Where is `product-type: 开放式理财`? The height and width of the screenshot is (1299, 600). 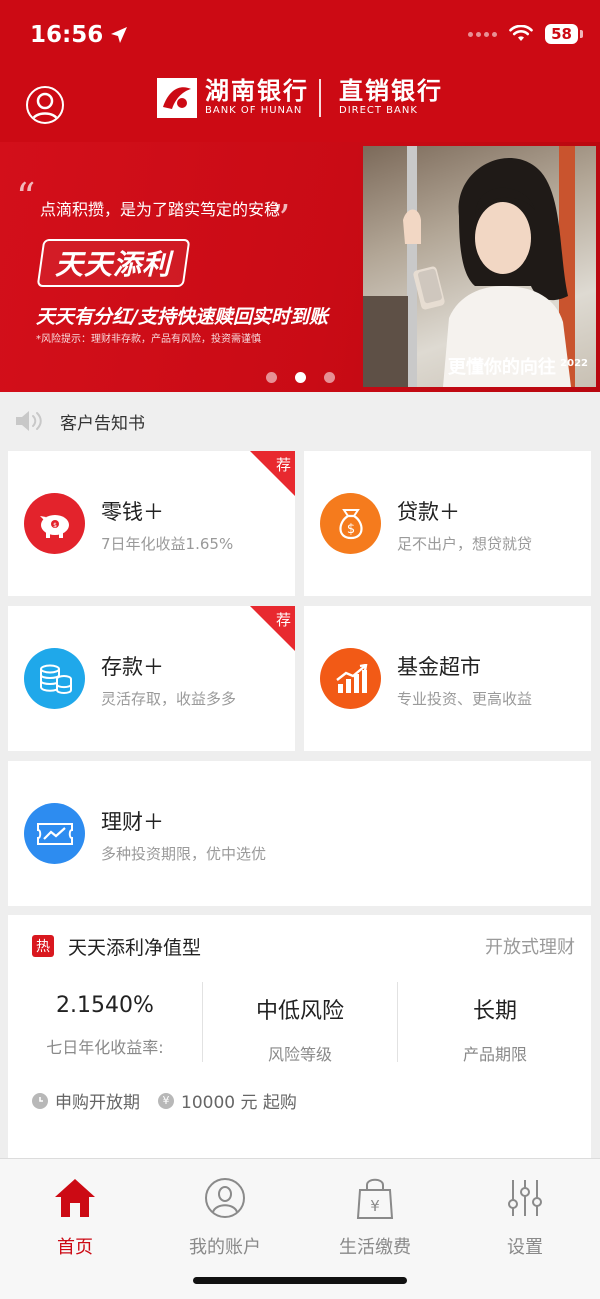
product-type: 开放式理财 is located at coordinates (530, 947).